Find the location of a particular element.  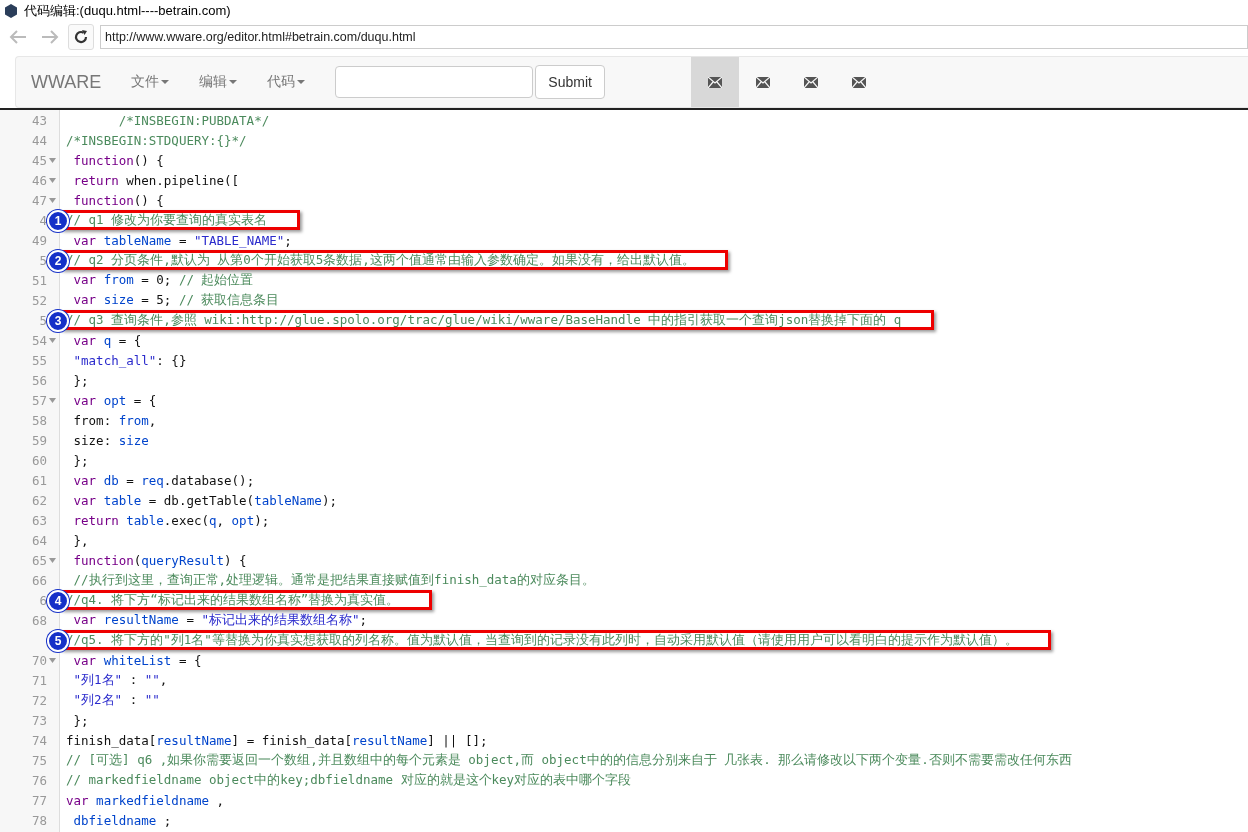

menu-dropdown: 编辑 is located at coordinates (218, 82).